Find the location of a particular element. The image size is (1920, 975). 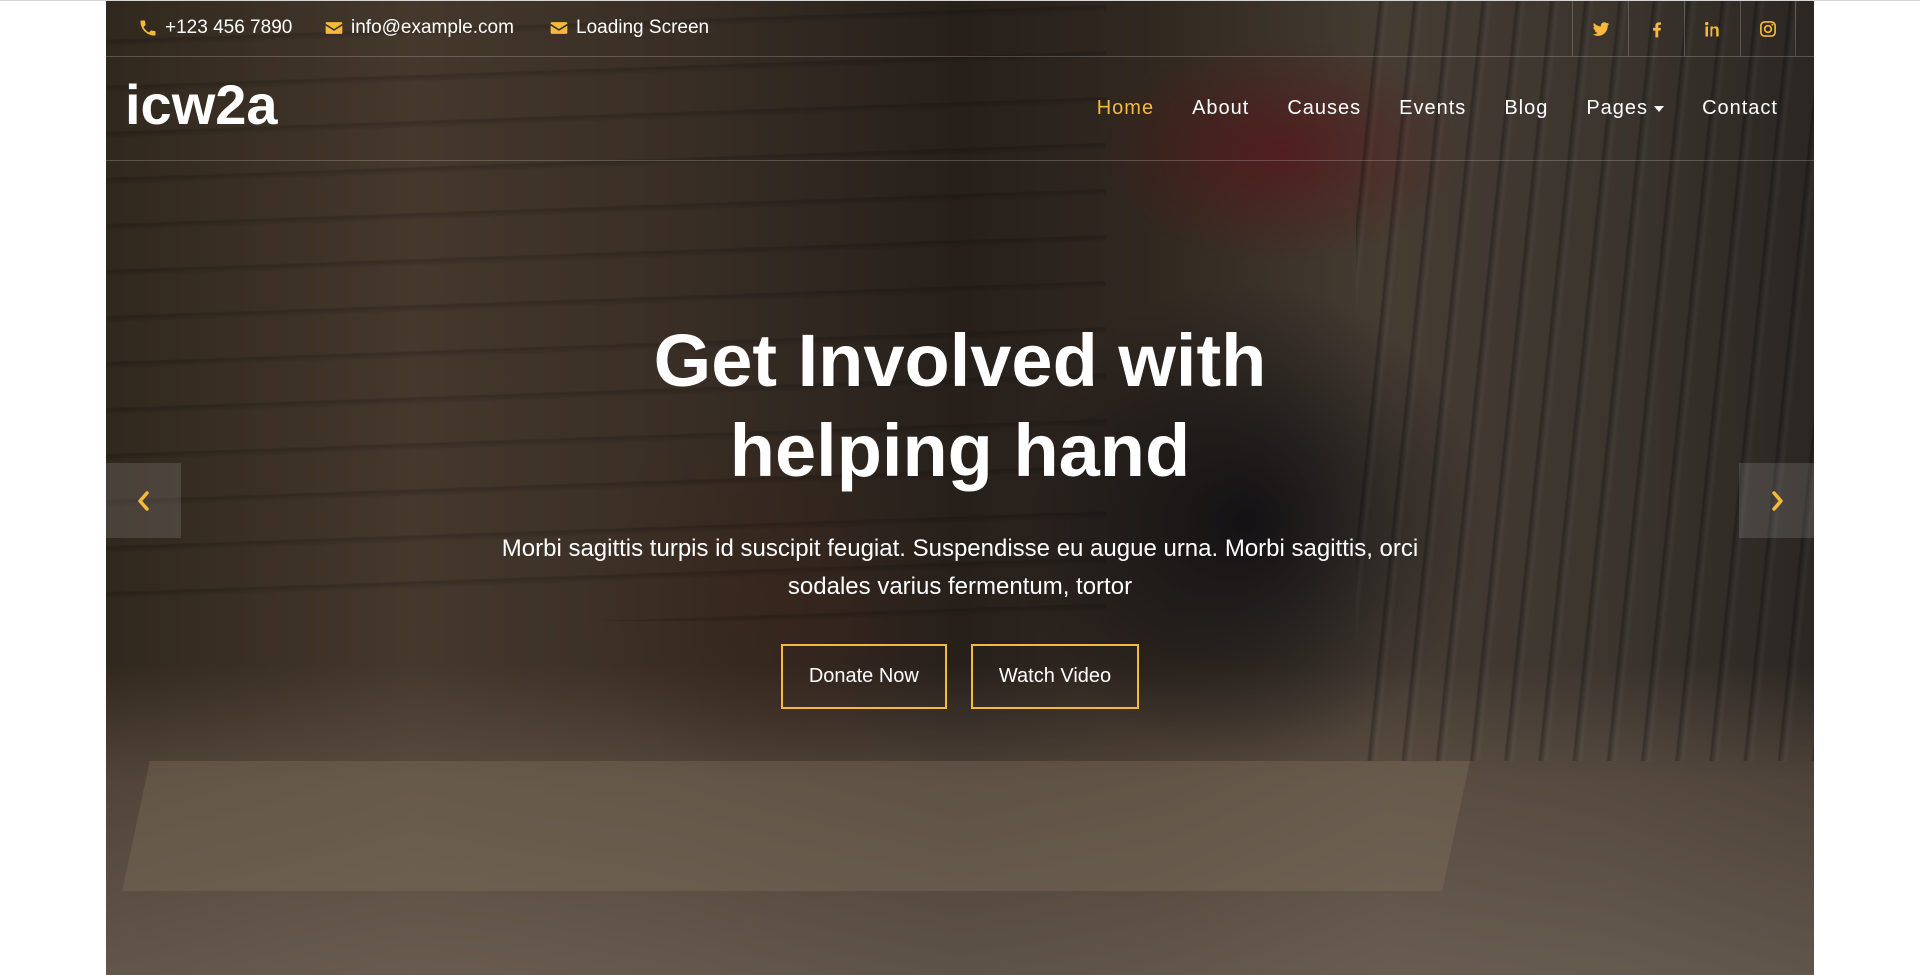

linkedin-icon is located at coordinates (1711, 28).